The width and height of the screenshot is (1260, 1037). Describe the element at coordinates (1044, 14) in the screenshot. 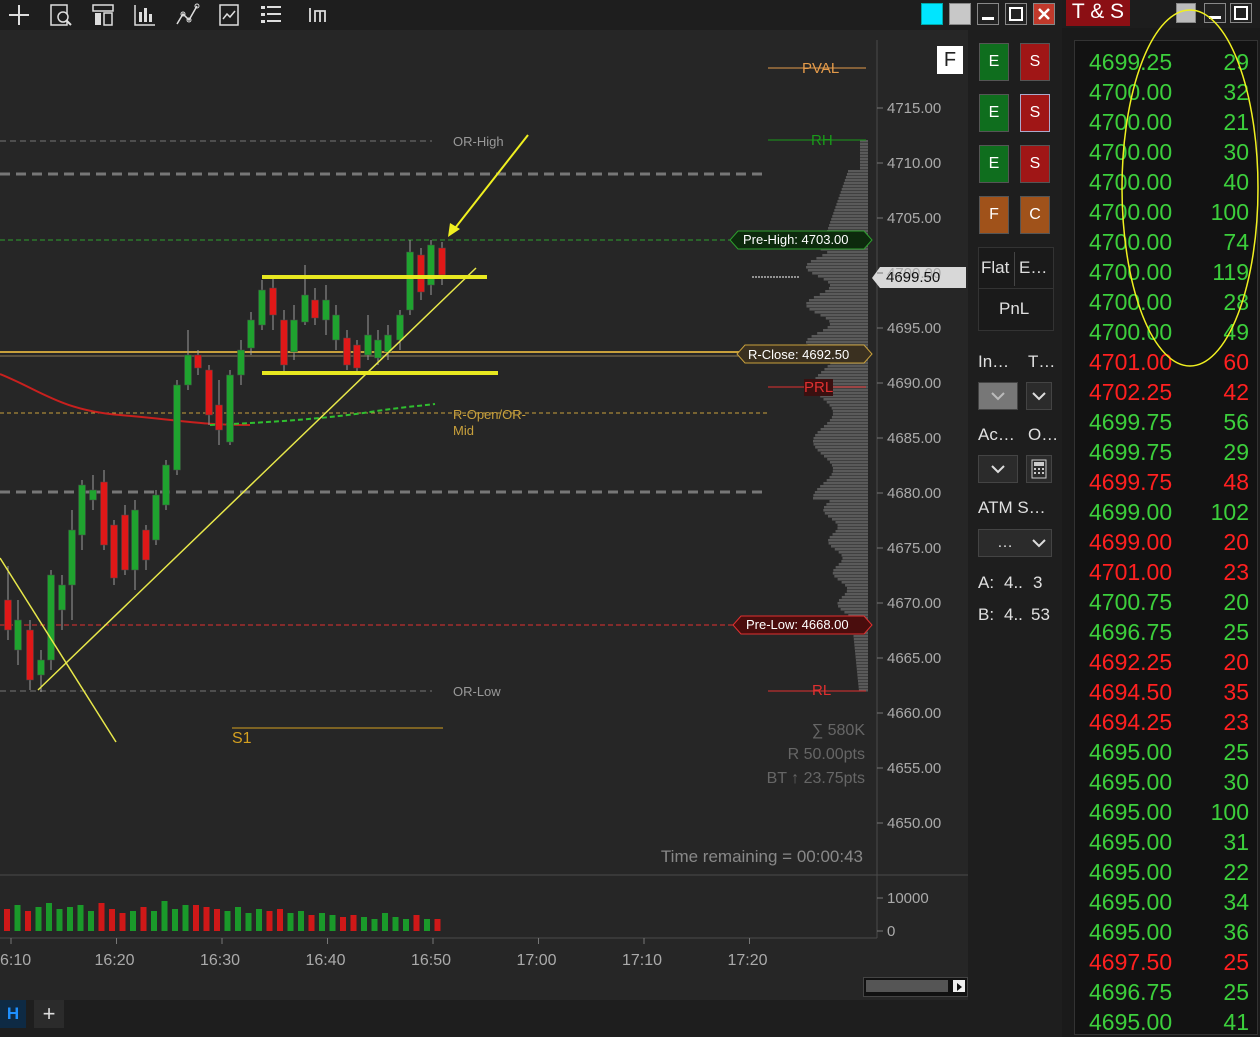

I see `close-button` at that location.